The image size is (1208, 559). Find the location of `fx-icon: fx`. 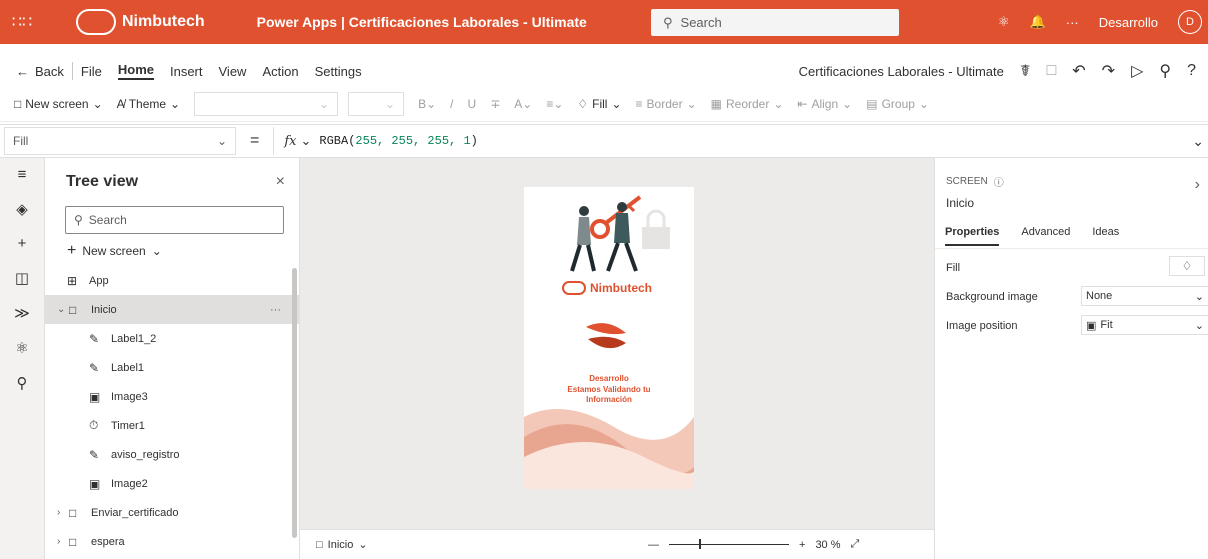

fx-icon: fx is located at coordinates (290, 141).